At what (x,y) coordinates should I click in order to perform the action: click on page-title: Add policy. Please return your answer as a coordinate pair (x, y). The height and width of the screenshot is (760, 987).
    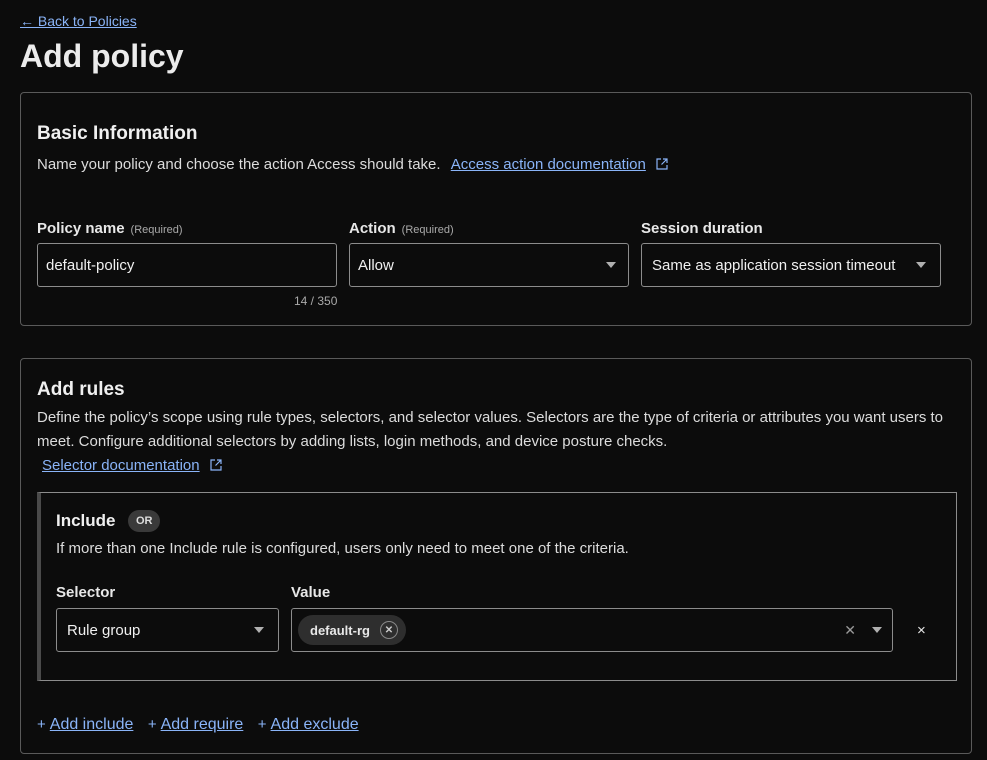
    Looking at the image, I should click on (102, 56).